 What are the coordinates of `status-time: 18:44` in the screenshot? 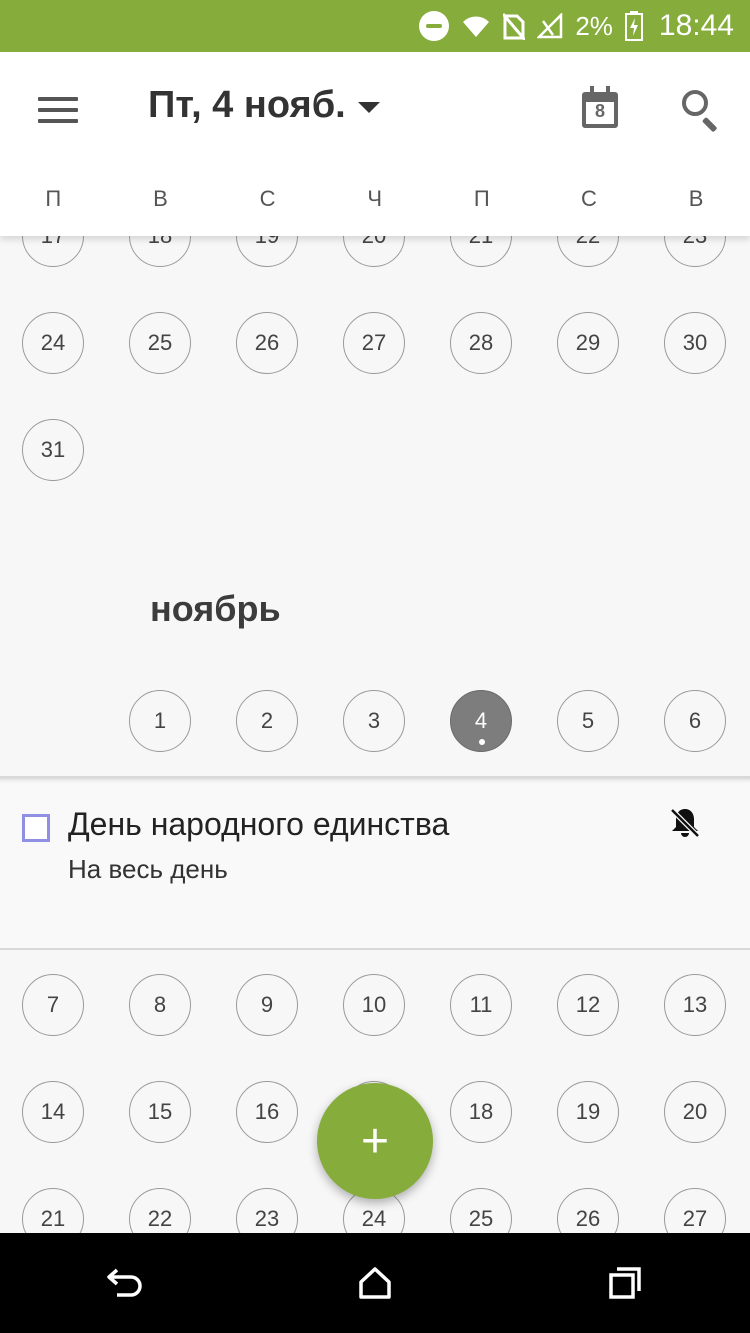 It's located at (696, 25).